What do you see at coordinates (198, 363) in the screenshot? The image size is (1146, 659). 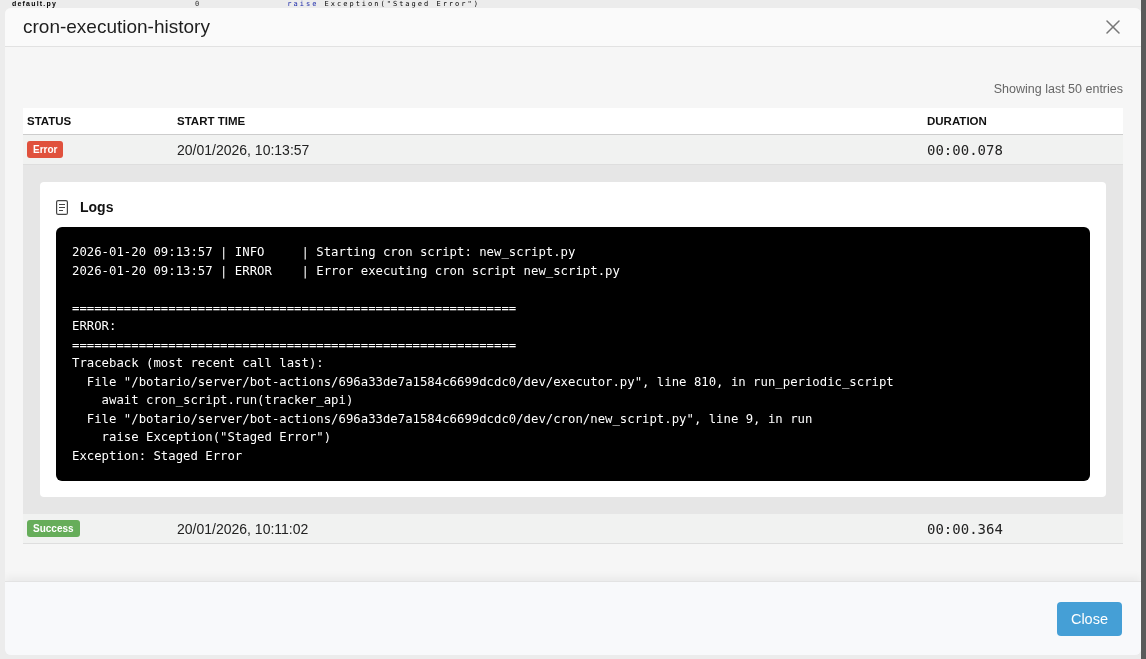 I see `log-line: Traceback (most recent call last):` at bounding box center [198, 363].